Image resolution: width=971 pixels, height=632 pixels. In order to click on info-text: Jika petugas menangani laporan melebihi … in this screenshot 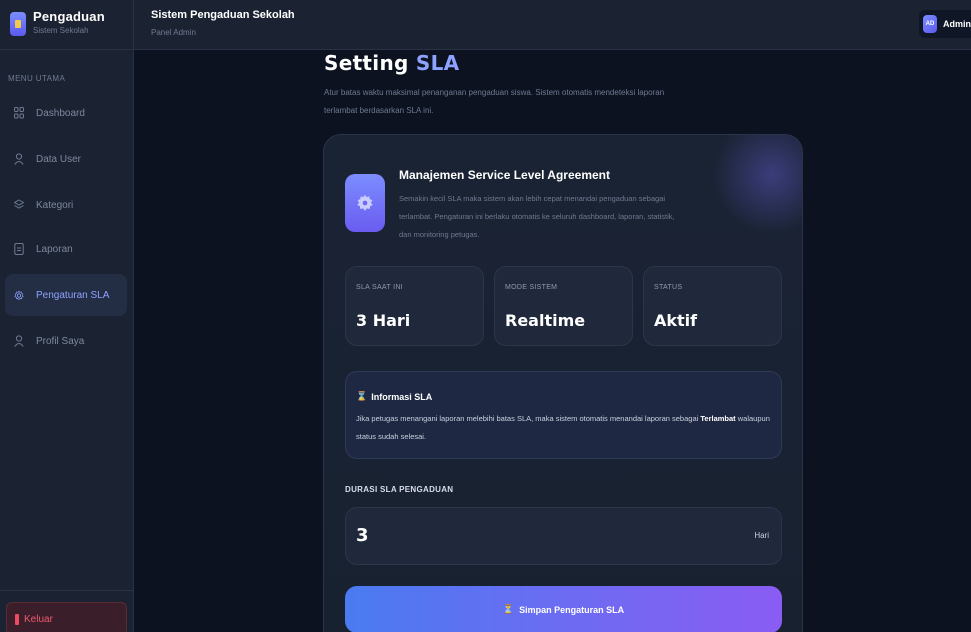, I will do `click(568, 428)`.